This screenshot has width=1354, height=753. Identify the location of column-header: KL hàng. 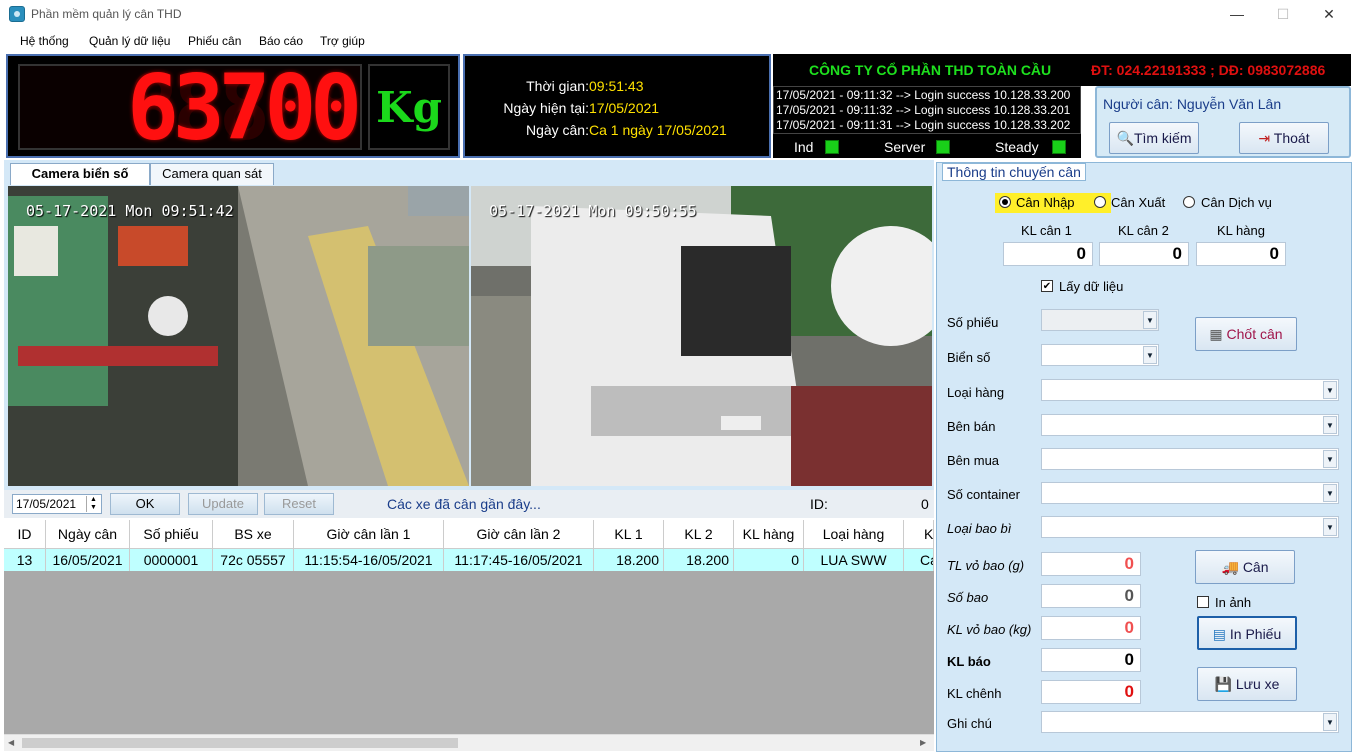
(769, 534).